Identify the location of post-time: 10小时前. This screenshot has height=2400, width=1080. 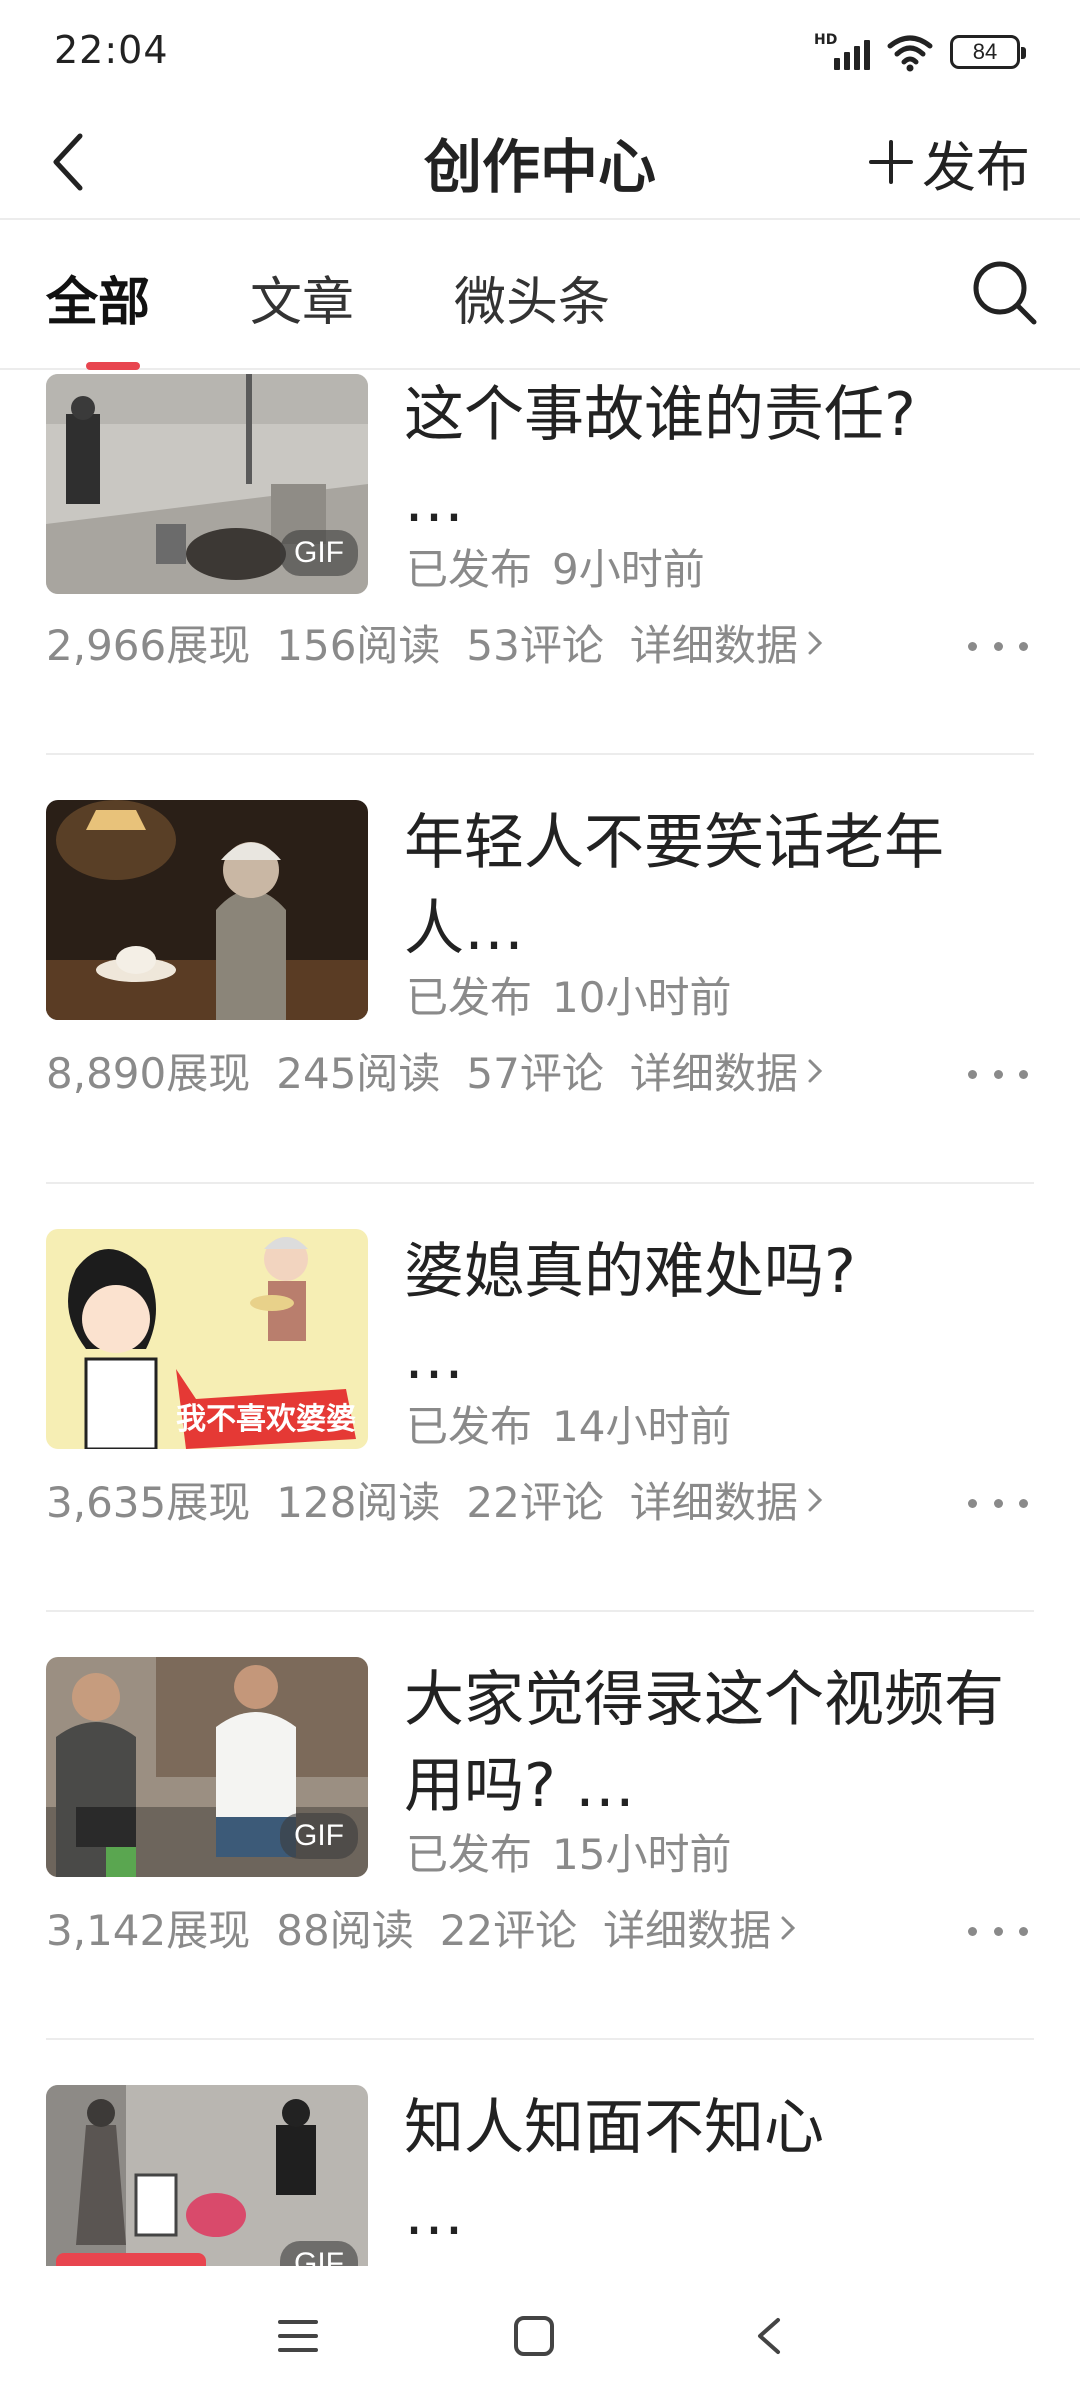
(642, 997).